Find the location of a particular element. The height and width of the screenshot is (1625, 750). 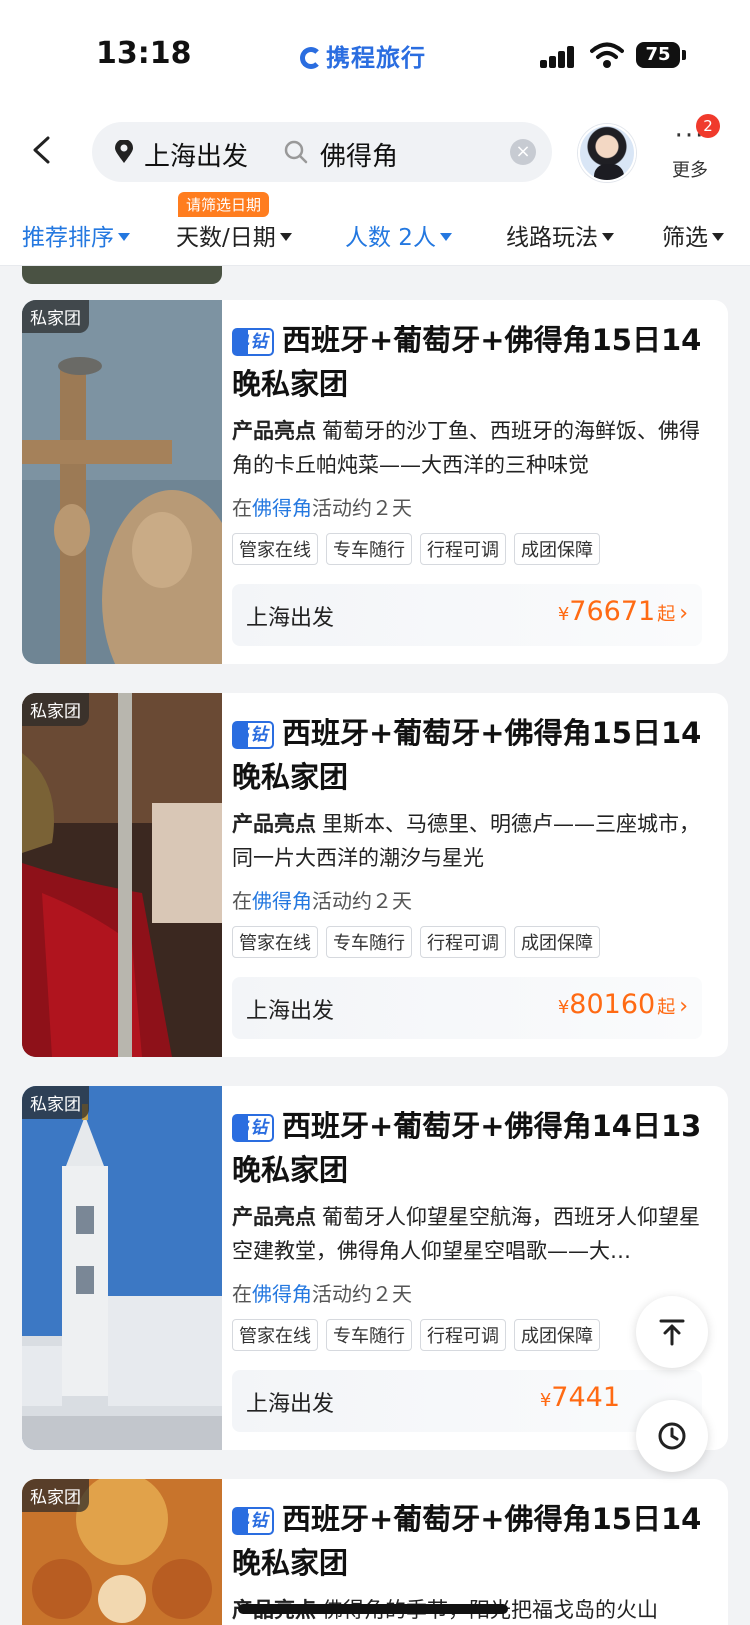

price-row: 上海出发 ¥76671 起 › is located at coordinates (467, 615).